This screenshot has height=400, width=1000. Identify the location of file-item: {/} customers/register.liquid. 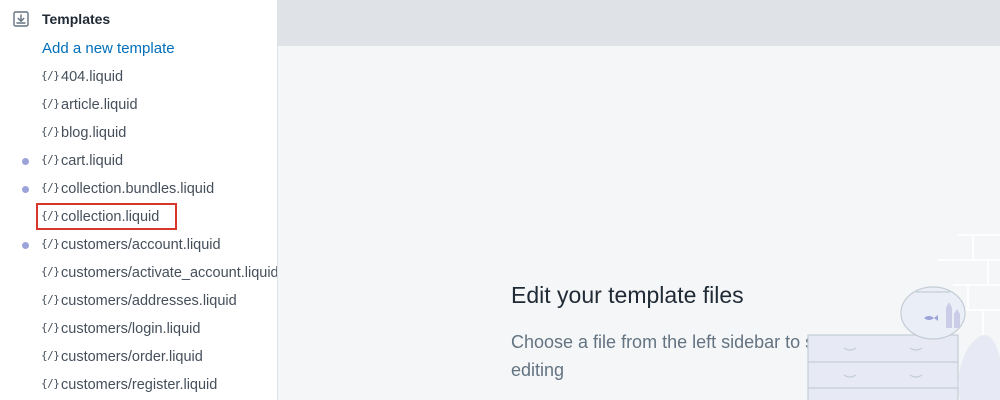
(138, 385).